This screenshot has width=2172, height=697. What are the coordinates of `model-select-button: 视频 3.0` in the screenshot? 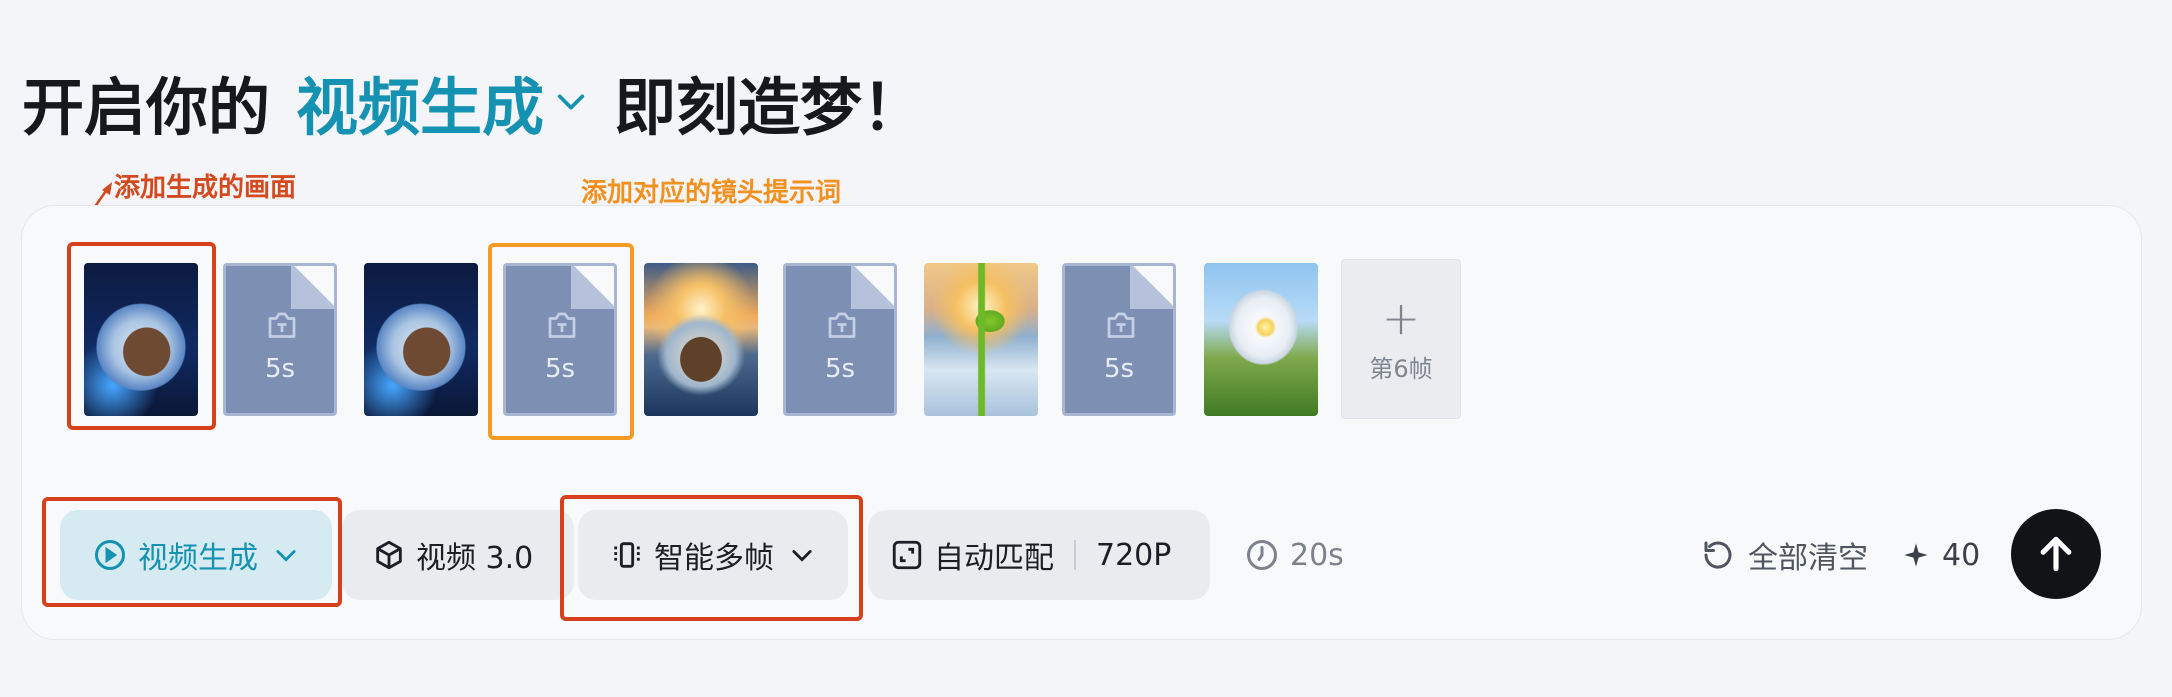 It's located at (458, 555).